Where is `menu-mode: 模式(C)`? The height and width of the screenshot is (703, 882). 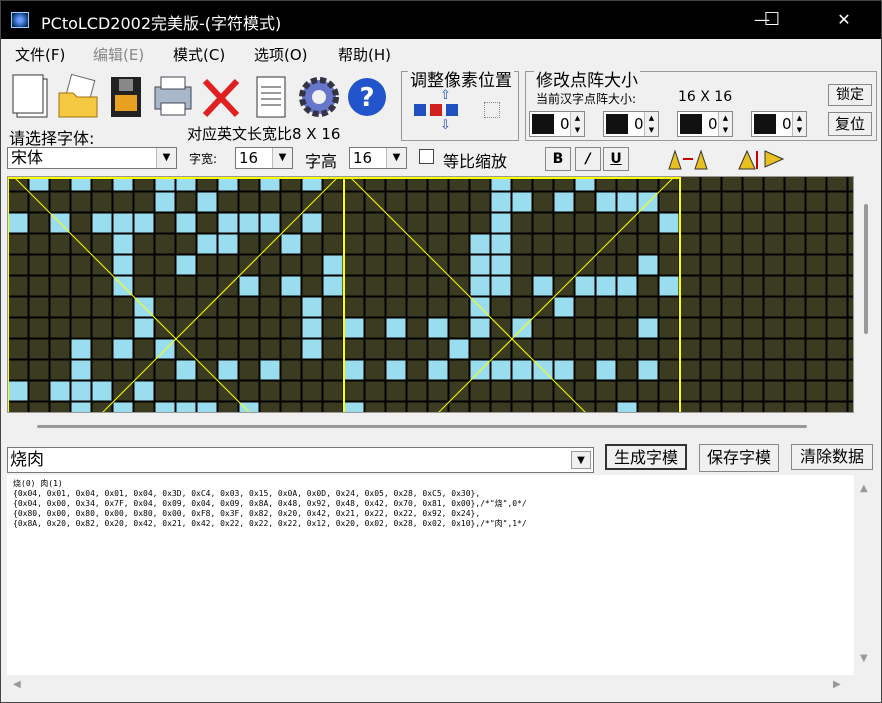
menu-mode: 模式(C) is located at coordinates (199, 54).